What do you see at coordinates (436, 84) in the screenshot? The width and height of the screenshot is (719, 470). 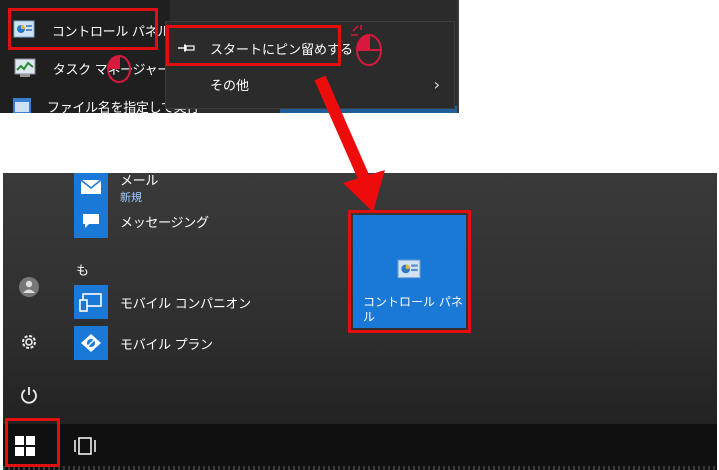 I see `chevron-right-icon: ›` at bounding box center [436, 84].